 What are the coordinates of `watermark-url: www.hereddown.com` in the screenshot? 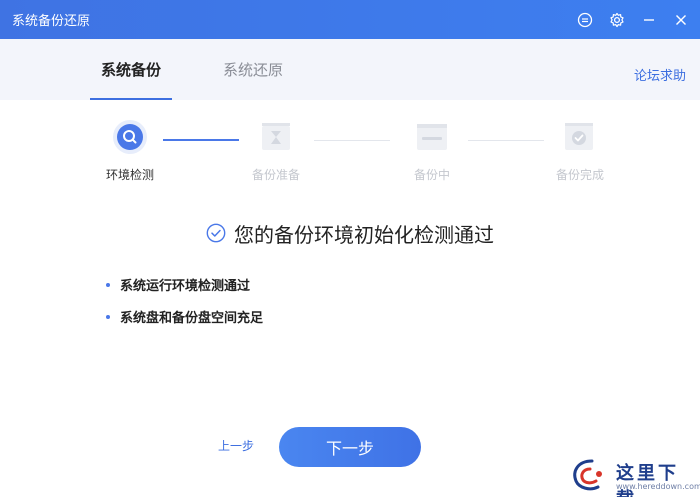 It's located at (658, 486).